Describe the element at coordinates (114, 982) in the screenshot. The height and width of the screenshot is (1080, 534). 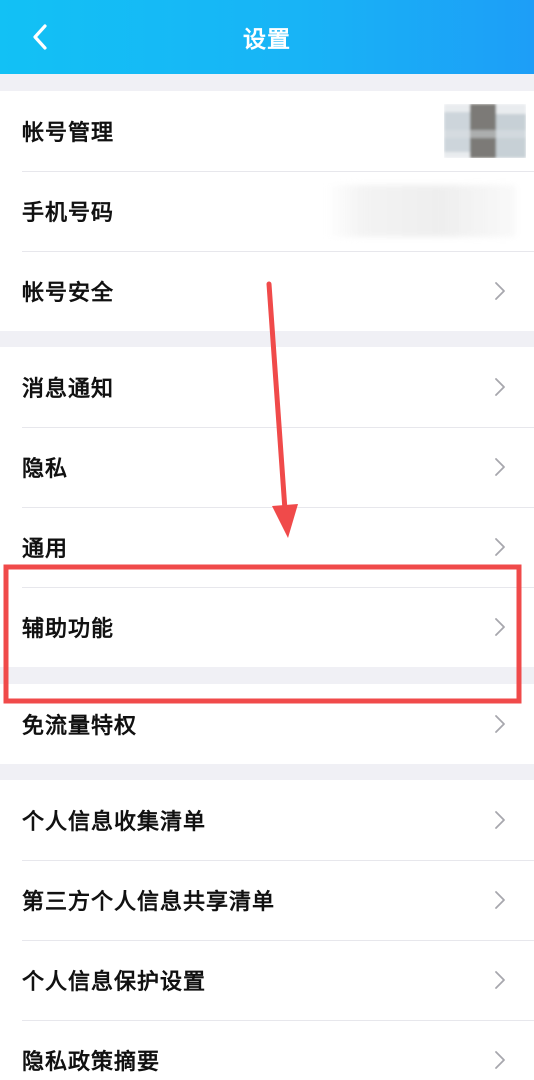
I see `settings-item-label: 个人信息保护设置` at that location.